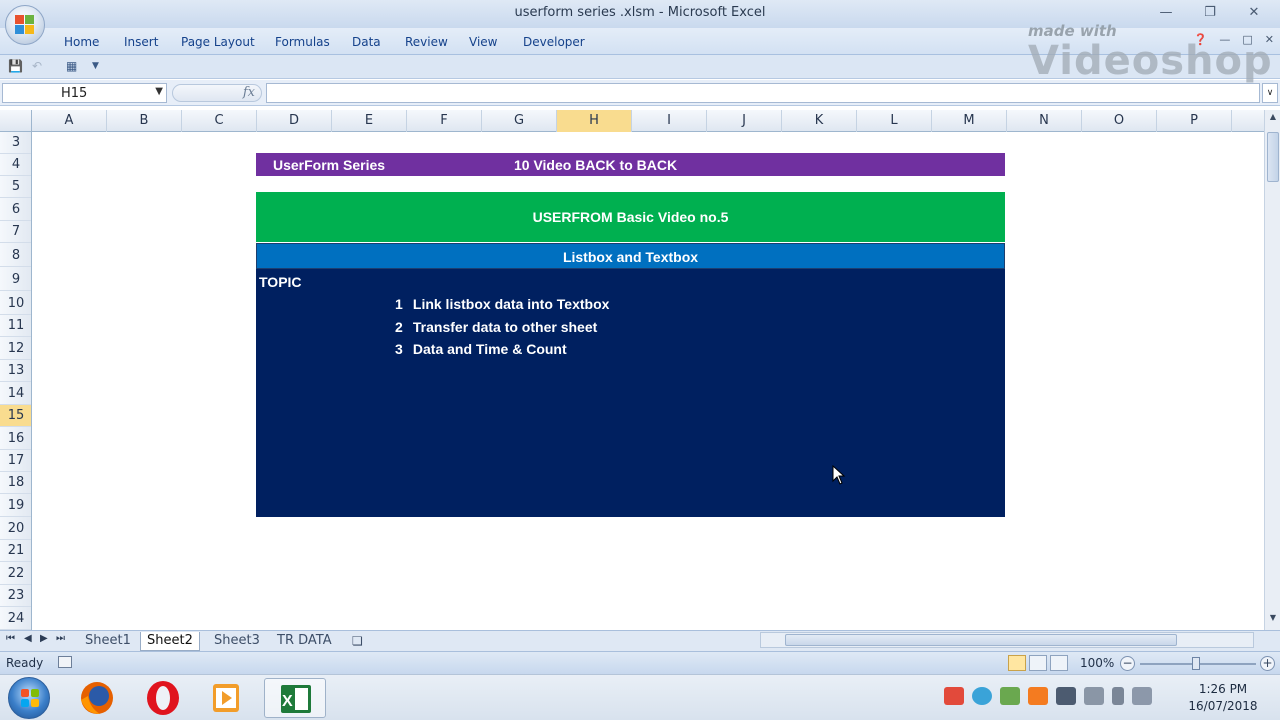 The height and width of the screenshot is (720, 1280). What do you see at coordinates (1094, 696) in the screenshot?
I see `tray-network-icon` at bounding box center [1094, 696].